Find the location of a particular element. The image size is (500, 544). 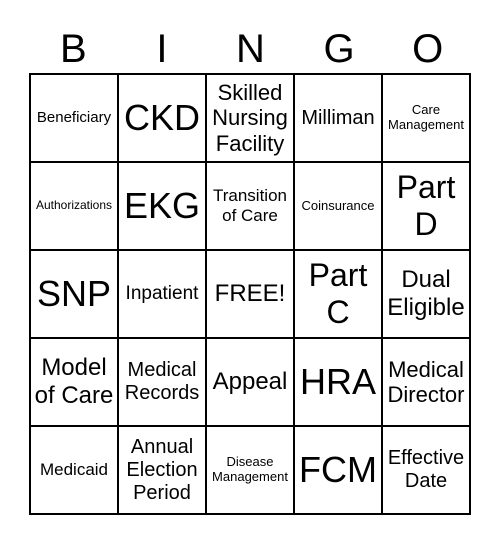

bingo-cell: Appeal is located at coordinates (250, 382).